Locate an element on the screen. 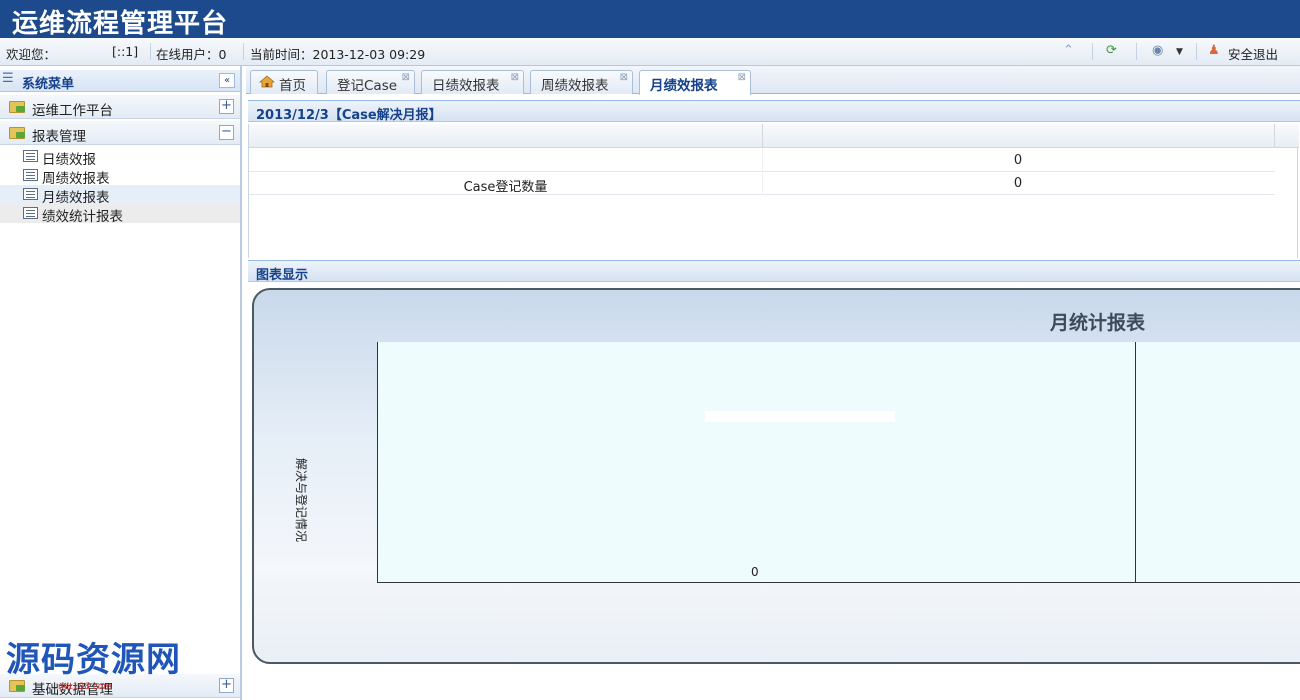 This screenshot has height=700, width=1300. table-row: Case登记数量 0 is located at coordinates (762, 183).